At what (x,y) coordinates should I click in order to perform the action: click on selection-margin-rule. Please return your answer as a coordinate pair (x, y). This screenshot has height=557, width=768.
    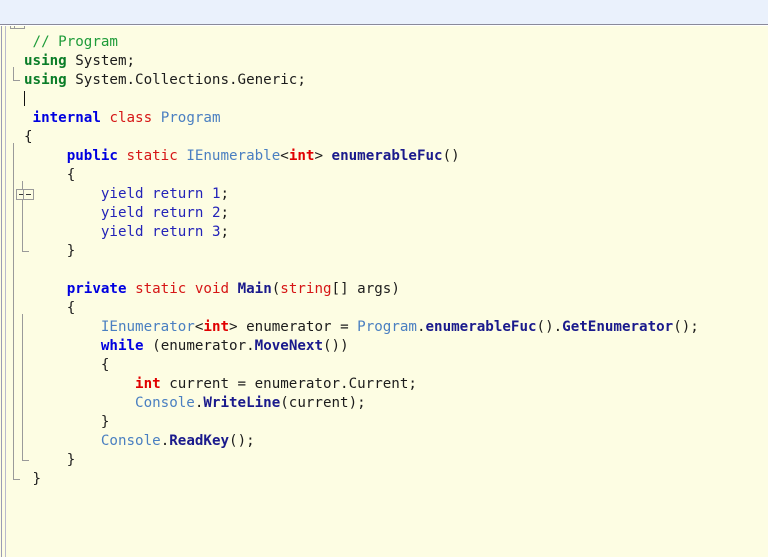
    Looking at the image, I should click on (5, 291).